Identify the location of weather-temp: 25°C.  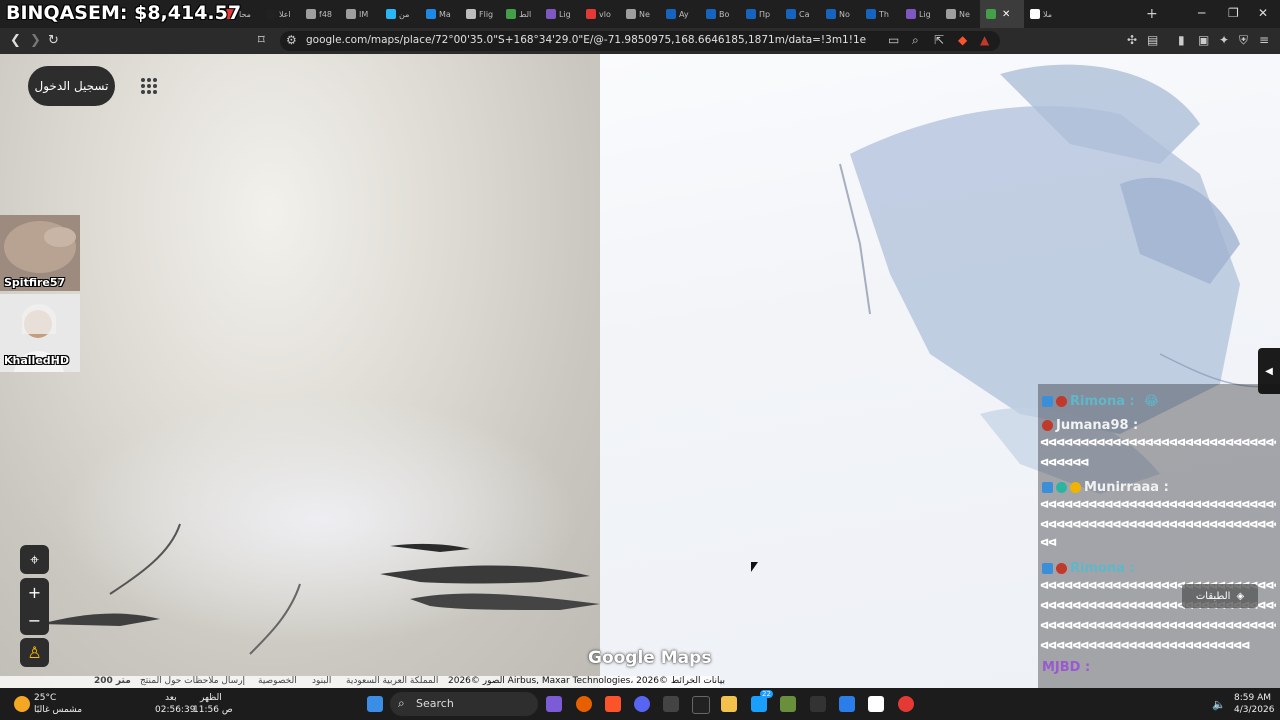
(45, 698).